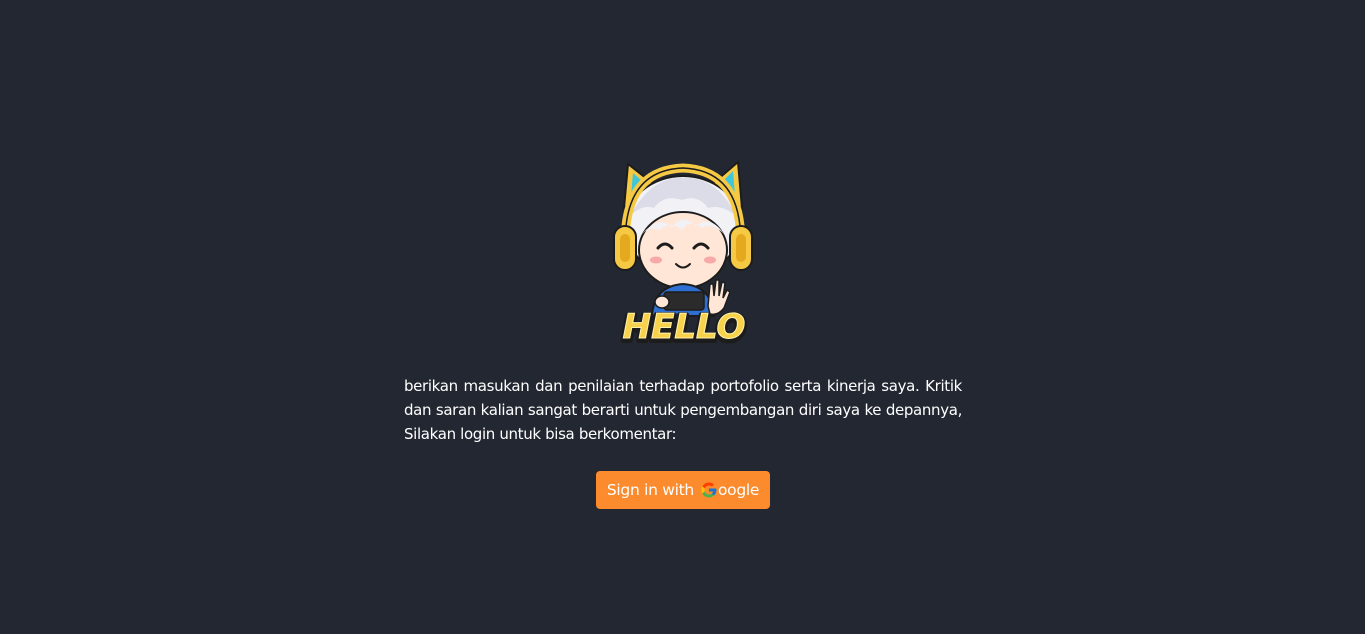 This screenshot has width=1365, height=634. I want to click on svg-text: HELLO, so click(684, 327).